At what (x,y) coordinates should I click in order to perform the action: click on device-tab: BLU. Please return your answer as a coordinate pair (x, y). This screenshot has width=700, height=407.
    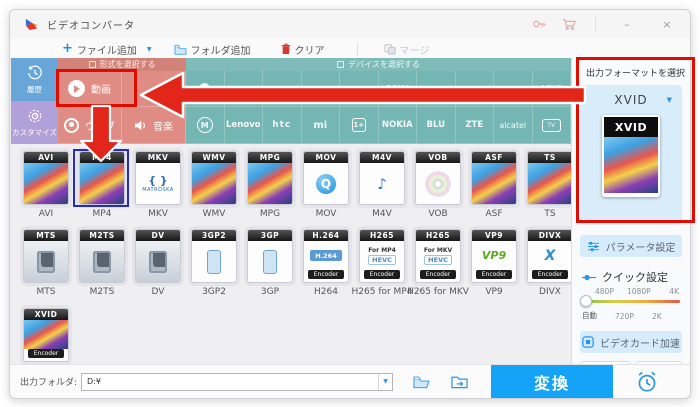
    Looking at the image, I should click on (436, 125).